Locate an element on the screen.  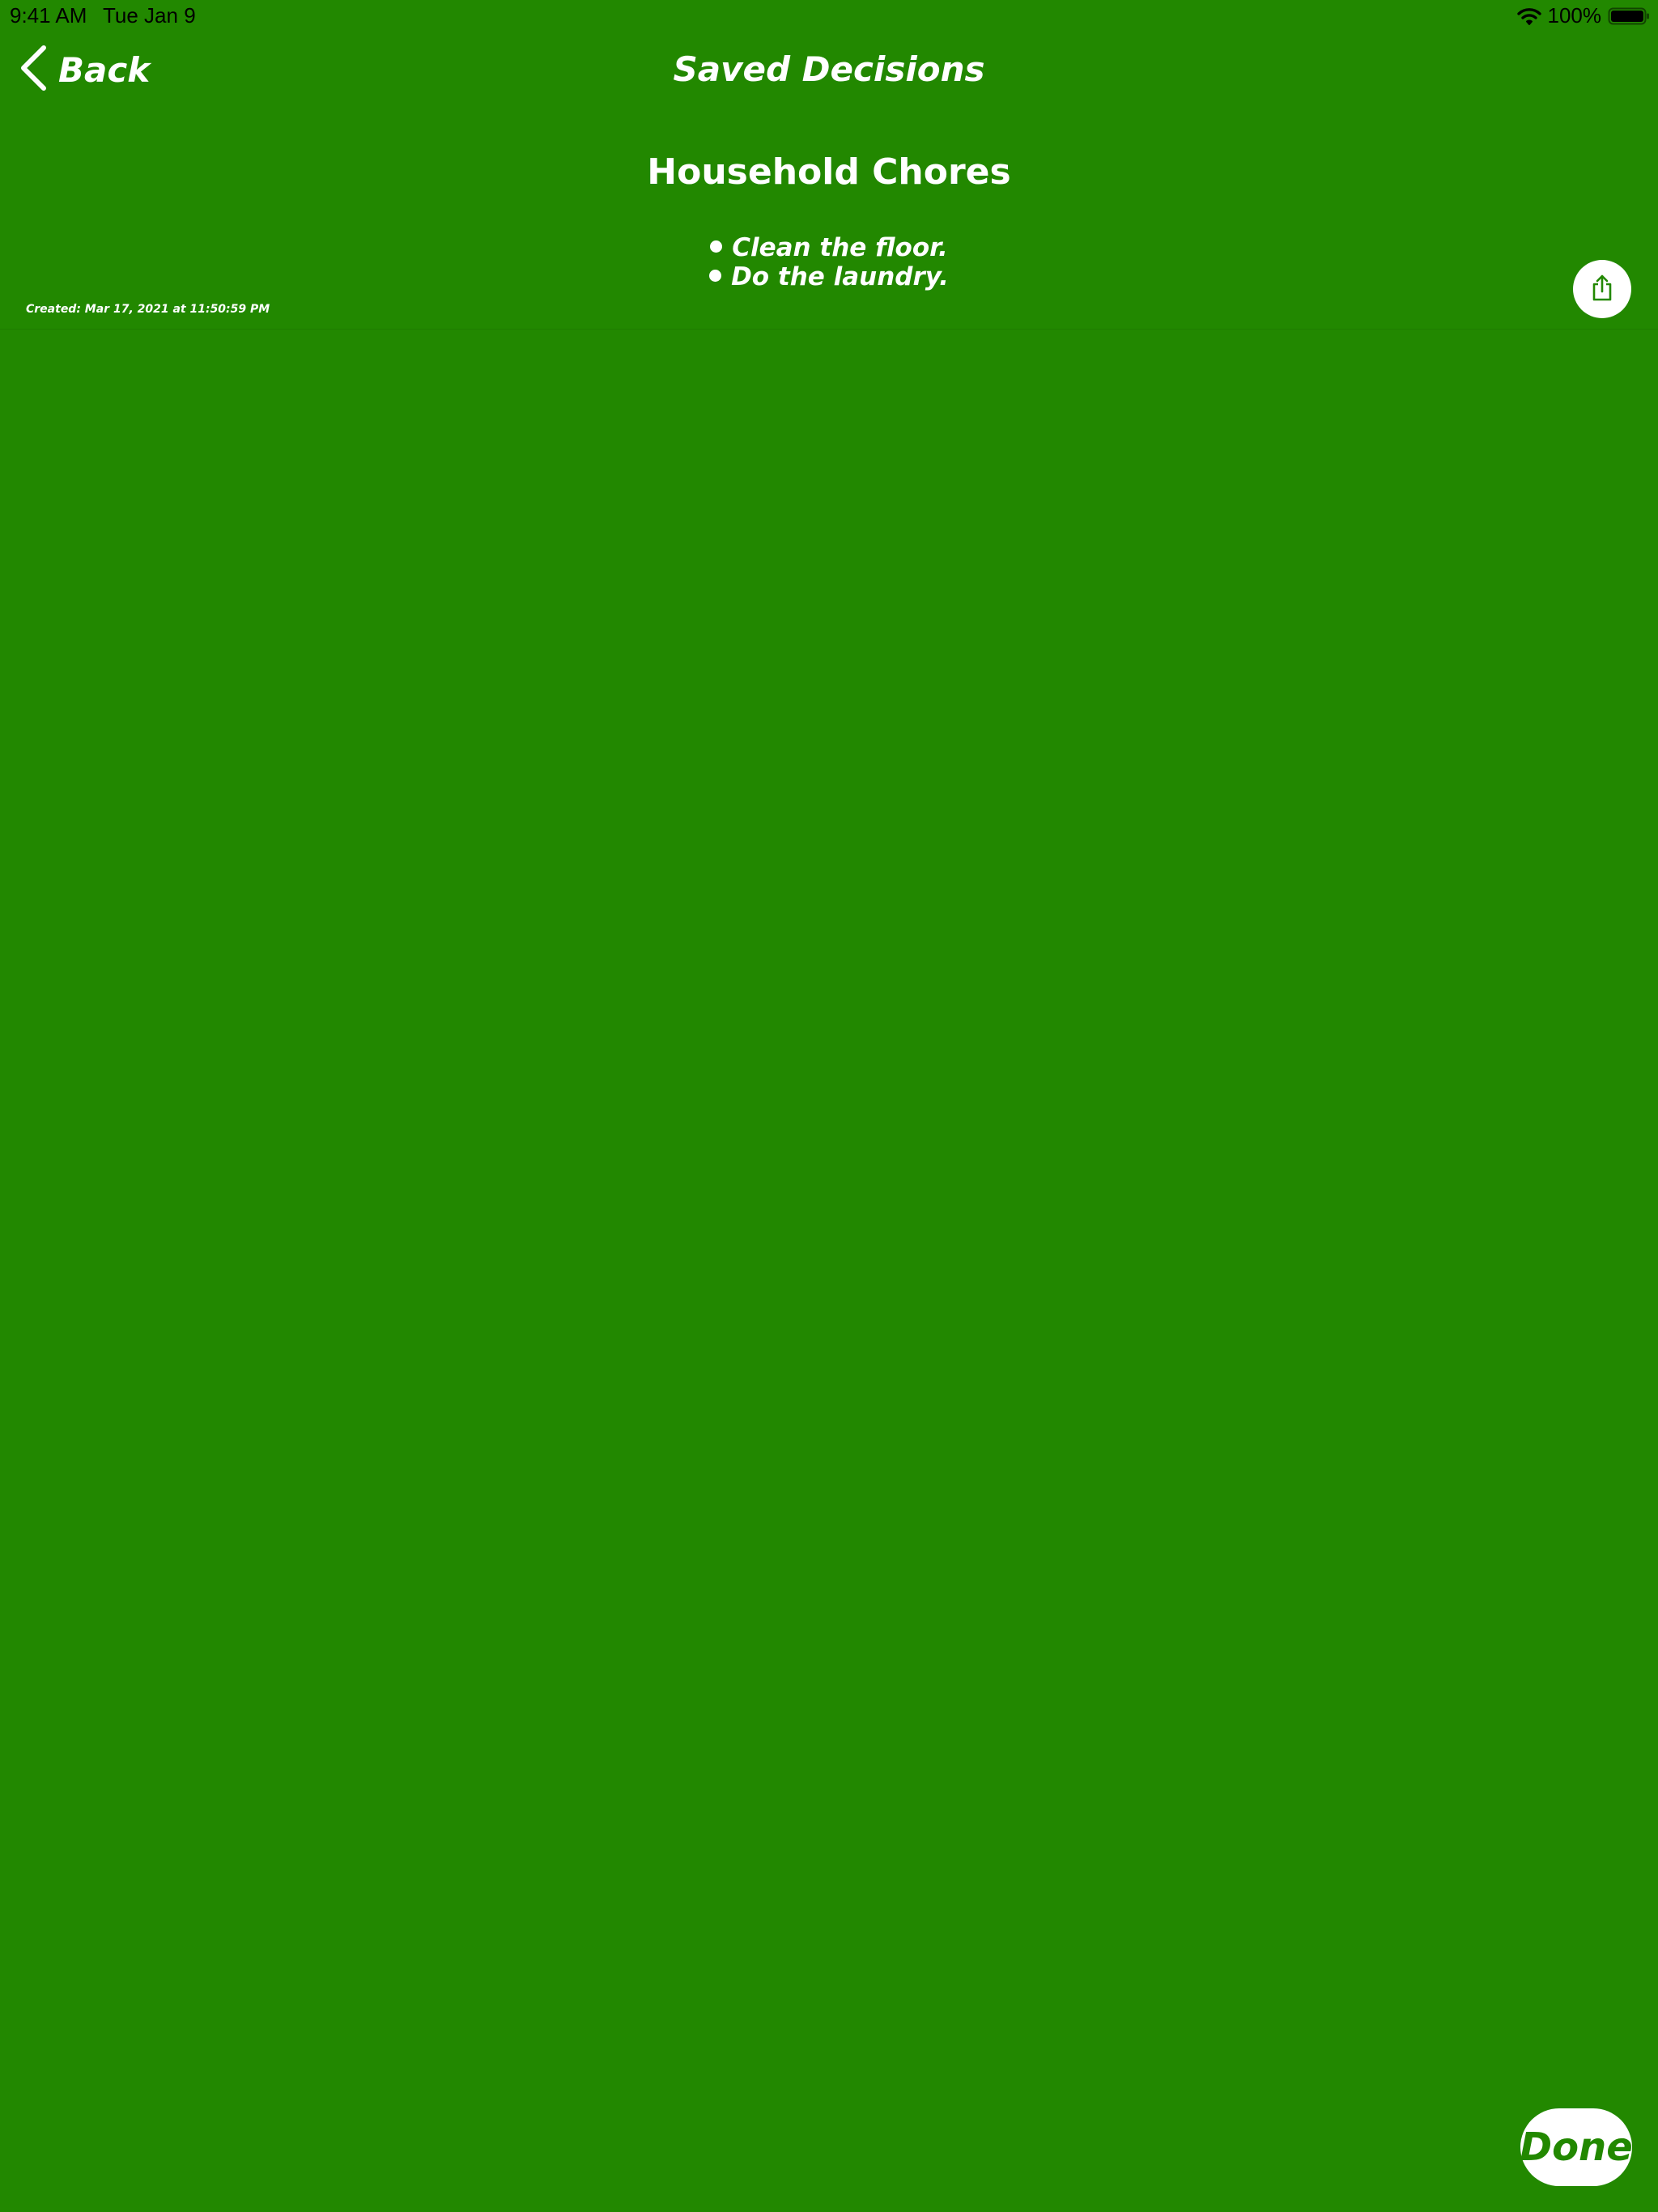
done-label: Done is located at coordinates (1576, 2148).